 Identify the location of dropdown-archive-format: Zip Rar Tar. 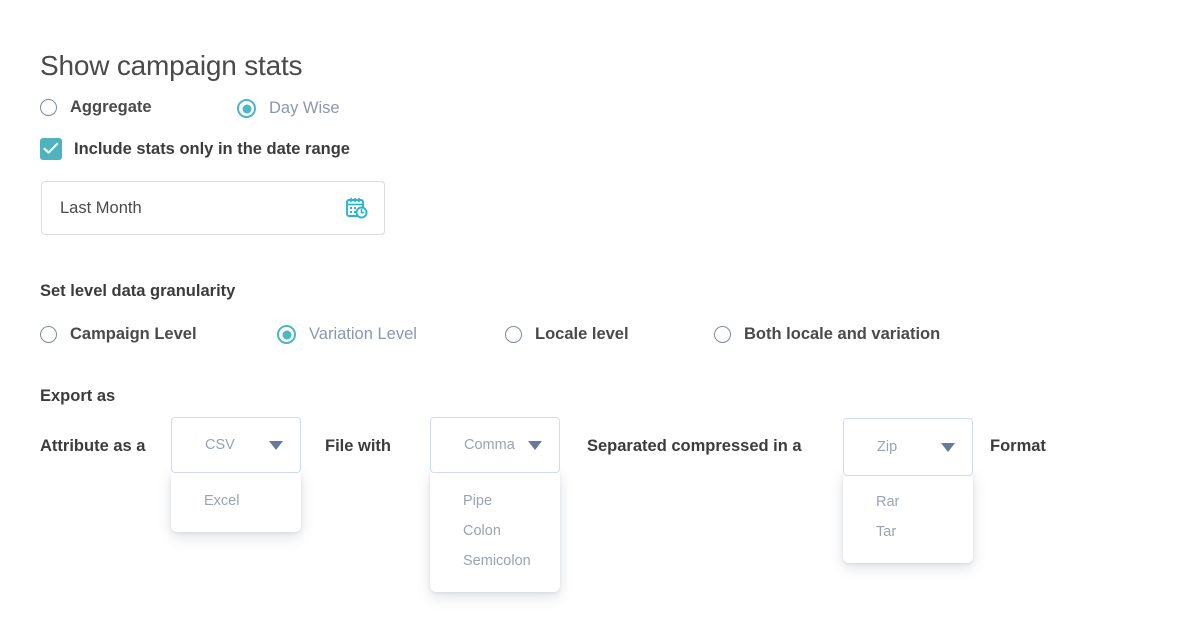
(908, 490).